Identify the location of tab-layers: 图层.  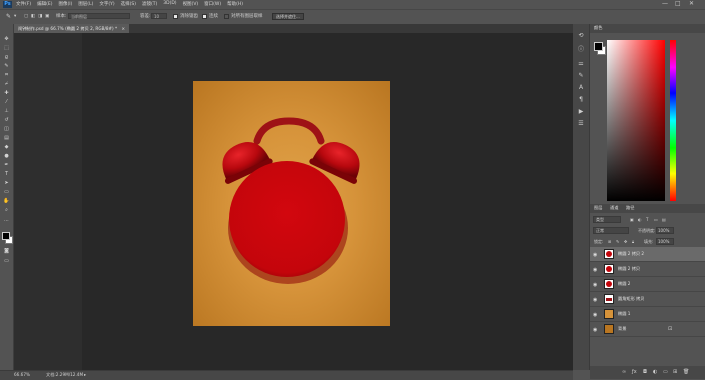
(598, 208).